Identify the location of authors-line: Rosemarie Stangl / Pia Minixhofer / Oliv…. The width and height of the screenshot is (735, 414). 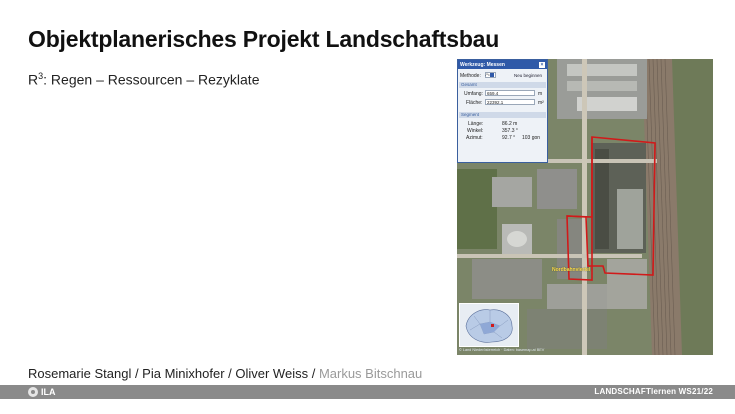
(225, 373).